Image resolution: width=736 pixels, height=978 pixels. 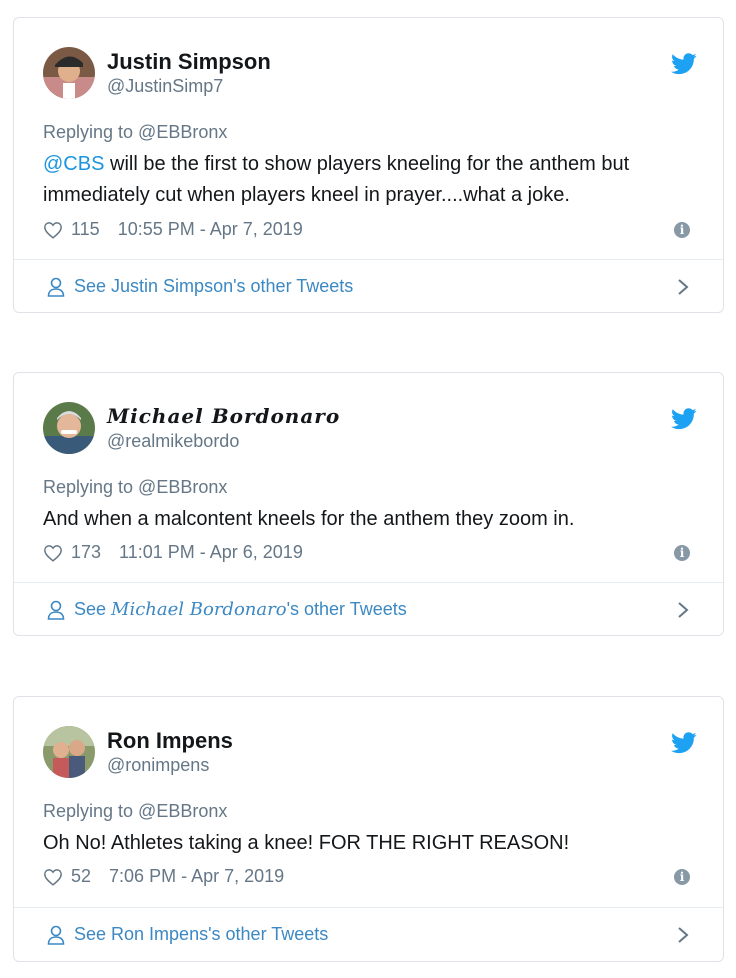 I want to click on see-author-name: Ron Impens, so click(x=160, y=934).